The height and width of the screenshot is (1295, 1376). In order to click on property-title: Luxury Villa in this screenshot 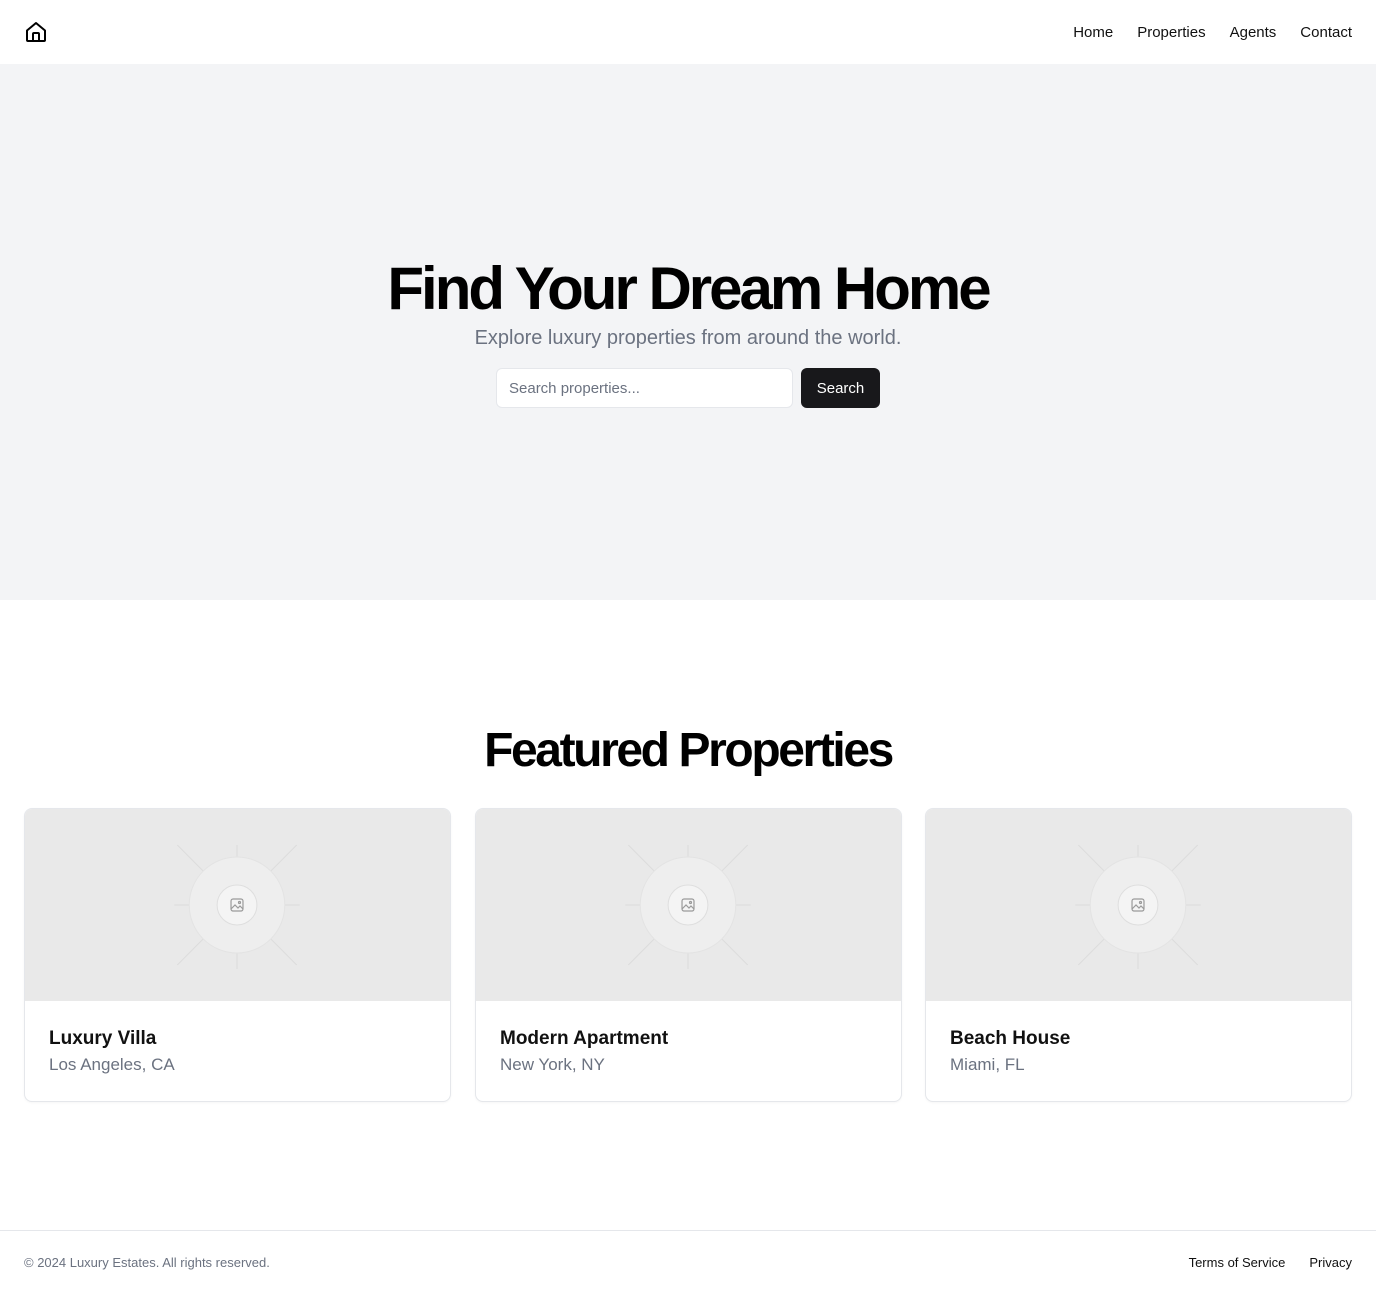, I will do `click(103, 1038)`.